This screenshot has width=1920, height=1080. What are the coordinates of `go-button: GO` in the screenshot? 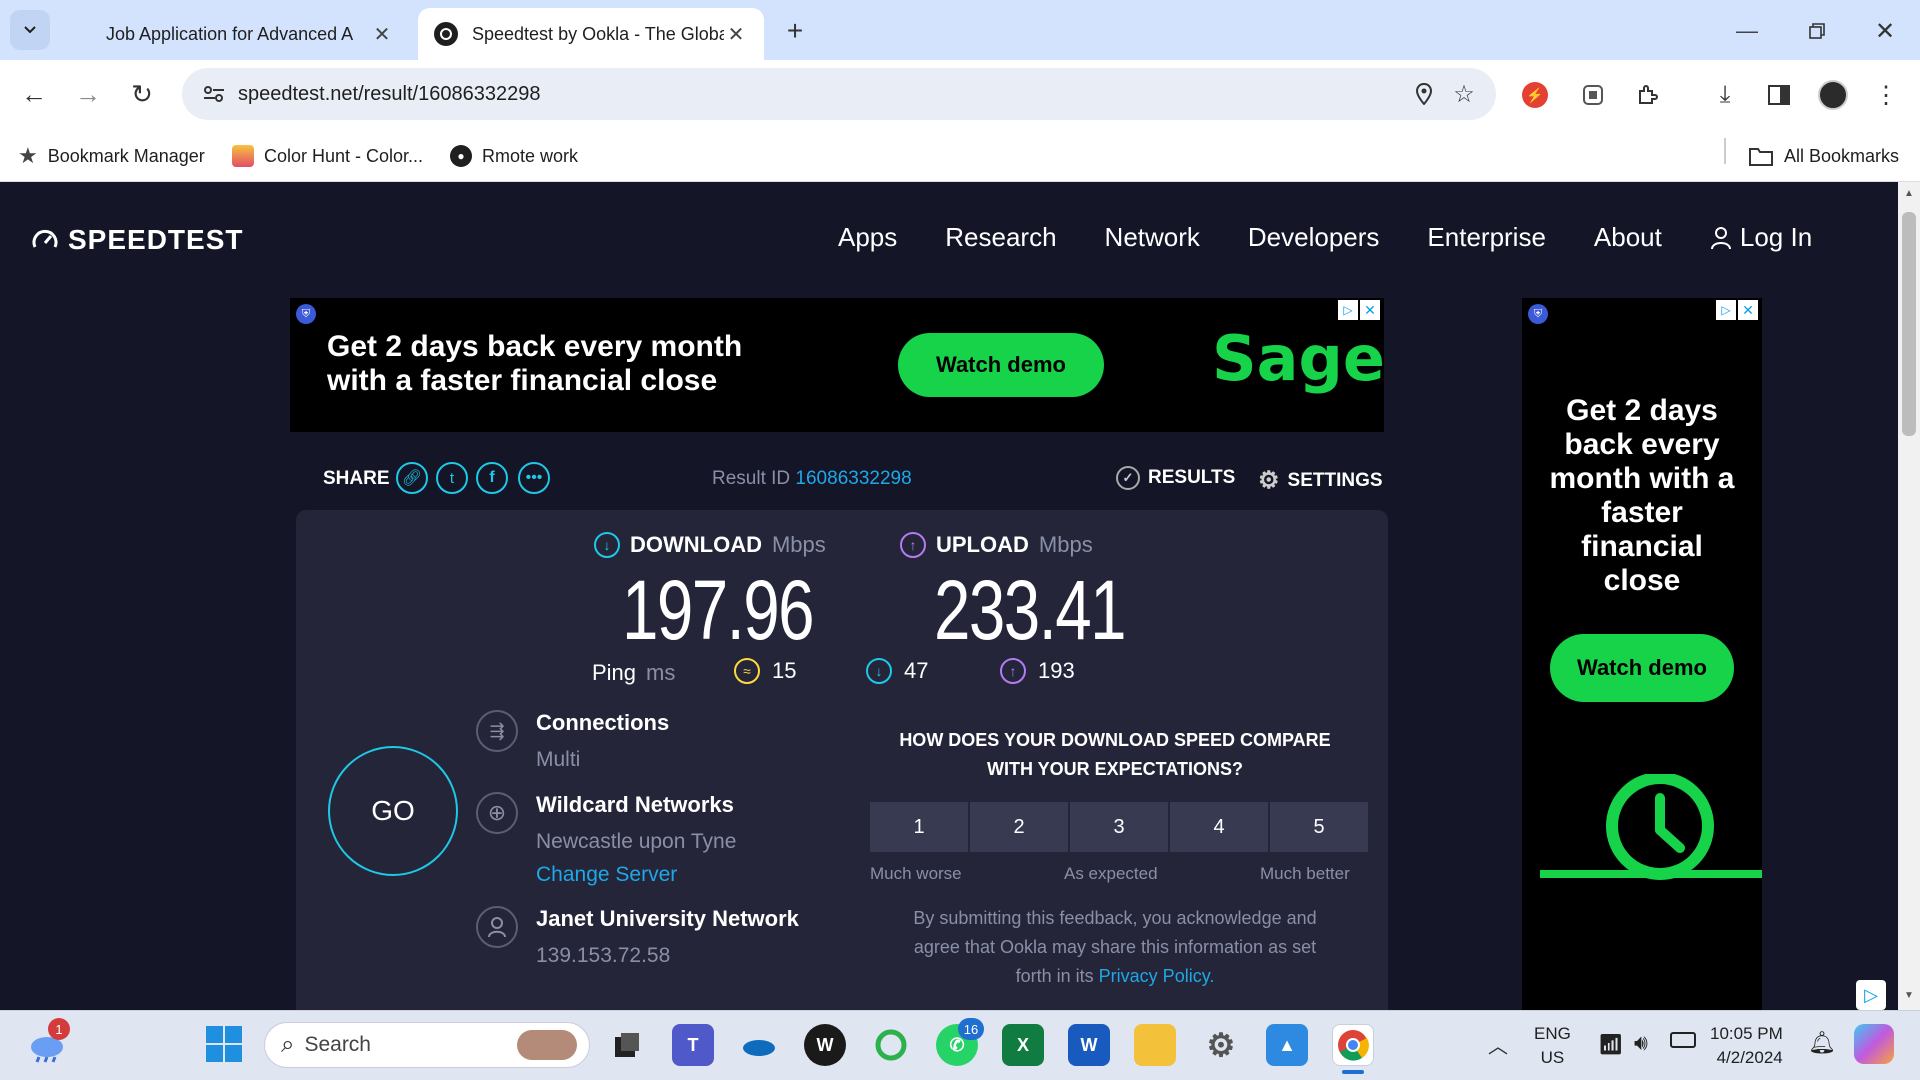 It's located at (393, 811).